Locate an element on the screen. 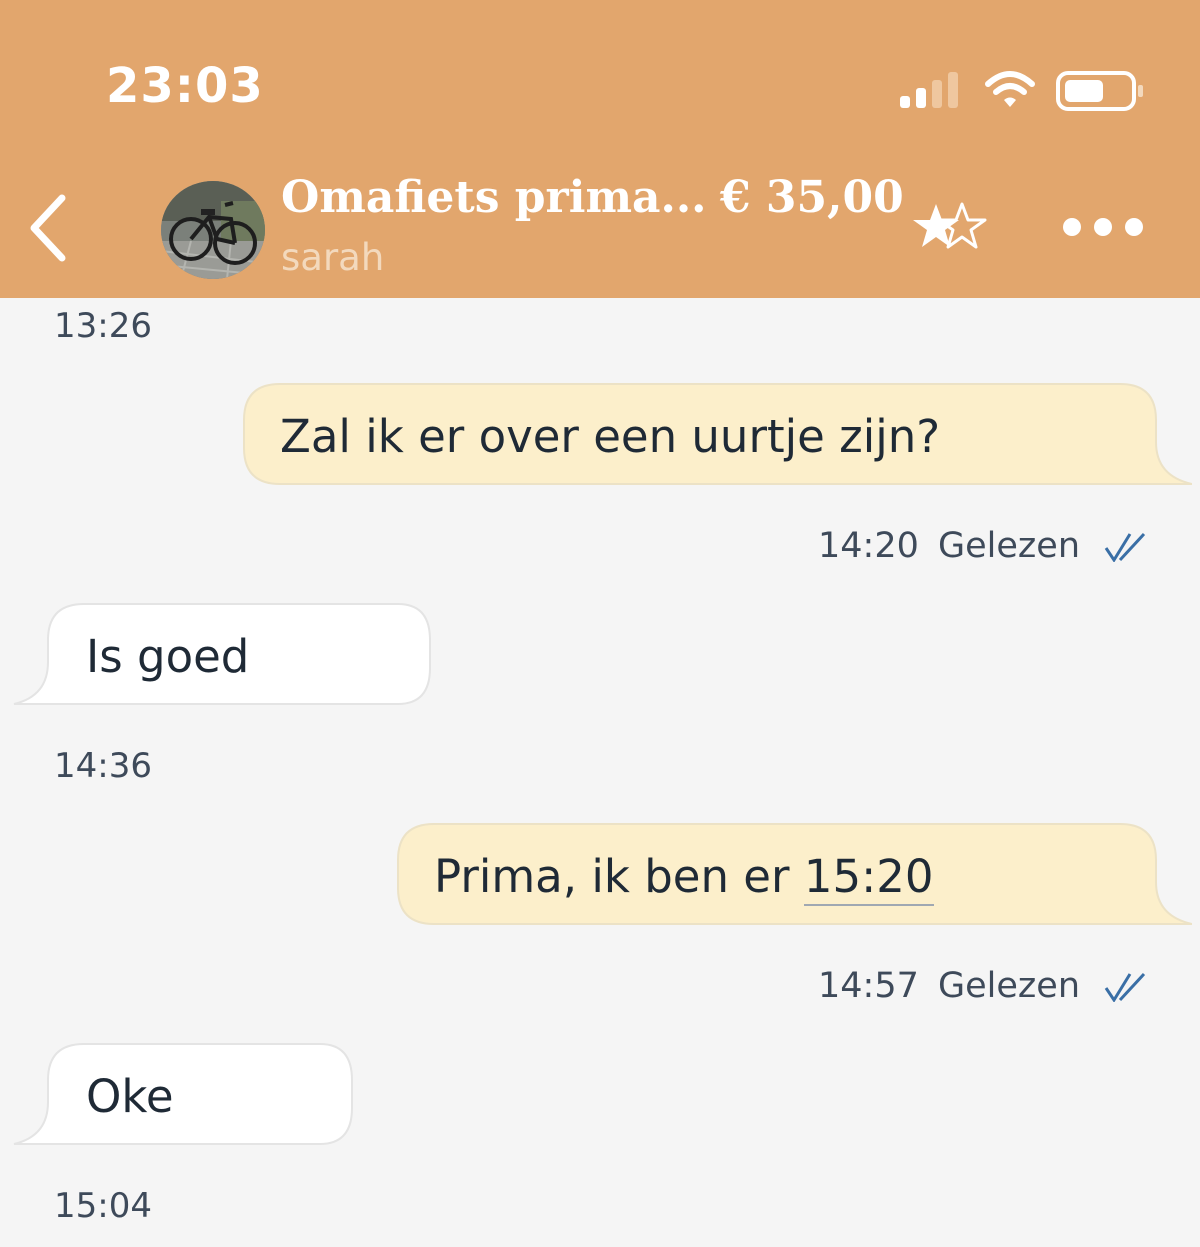 Image resolution: width=1200 pixels, height=1247 pixels. back-arrow-icon is located at coordinates (48, 228).